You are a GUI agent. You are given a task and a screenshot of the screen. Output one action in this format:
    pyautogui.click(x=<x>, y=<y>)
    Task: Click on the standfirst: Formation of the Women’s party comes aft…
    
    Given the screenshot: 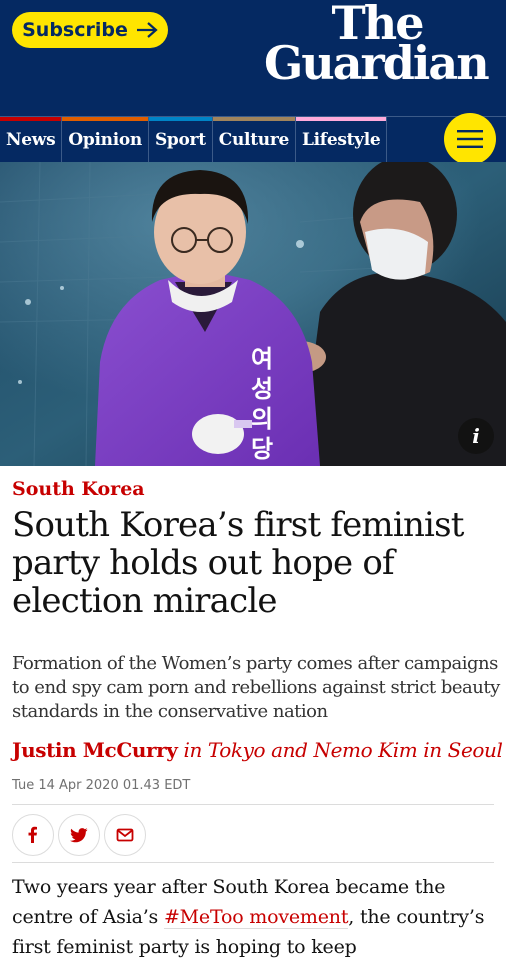 What is the action you would take?
    pyautogui.click(x=256, y=687)
    